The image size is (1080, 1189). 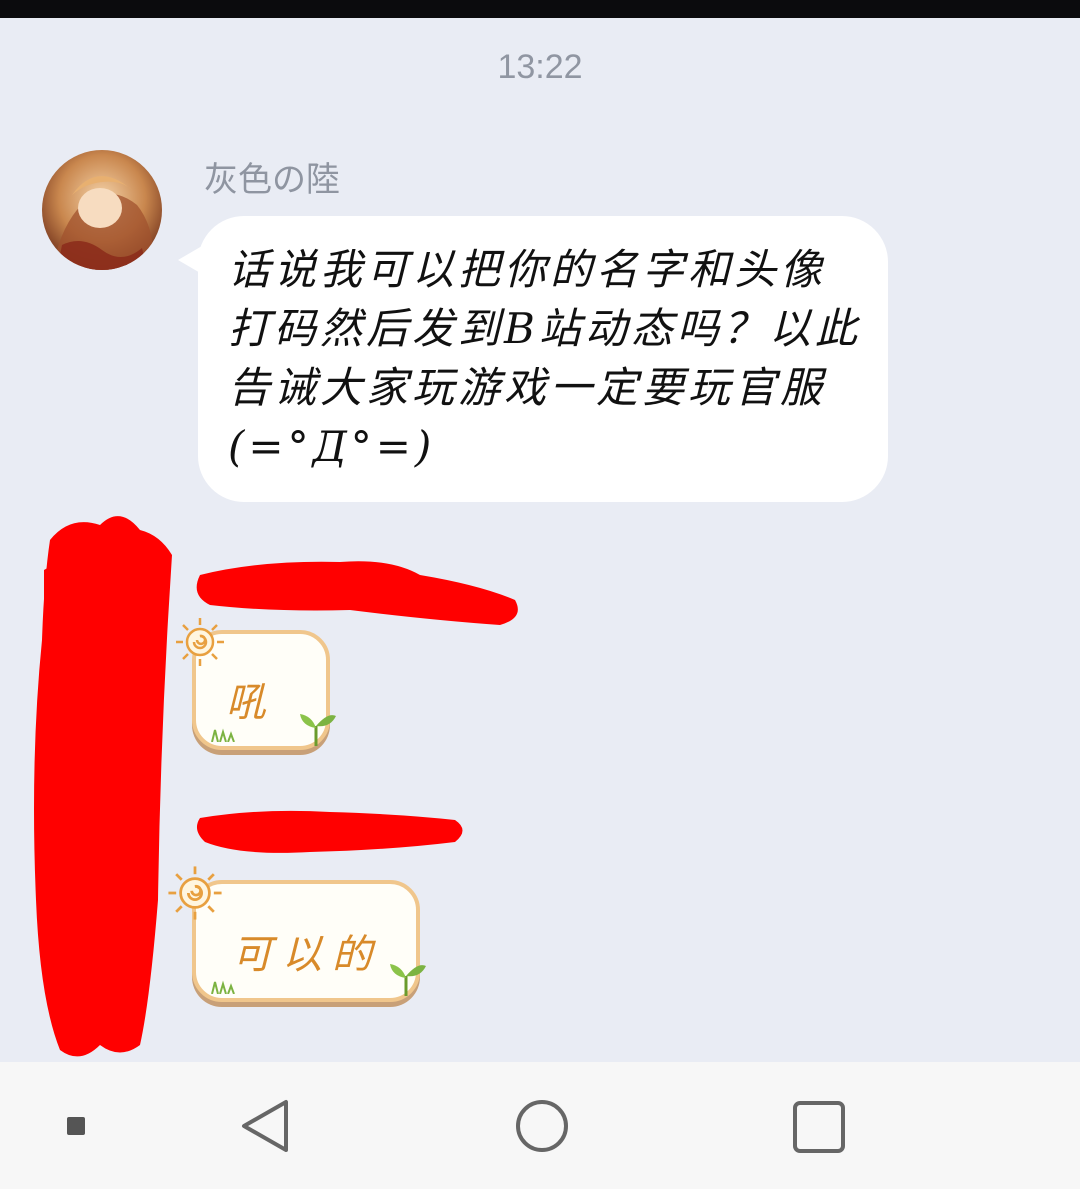 I want to click on home-circle-icon, so click(x=542, y=1126).